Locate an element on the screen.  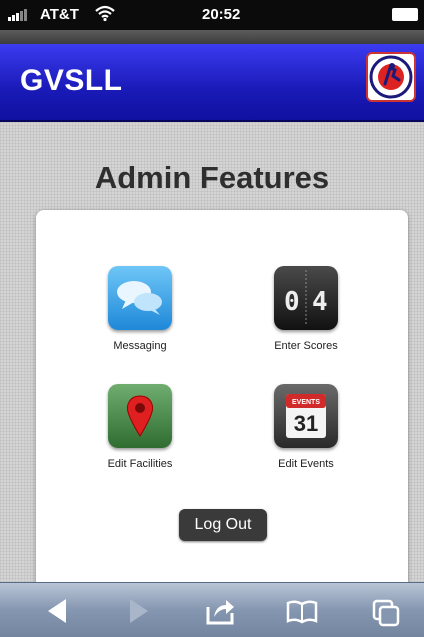
browser-chrome-strip is located at coordinates (212, 37).